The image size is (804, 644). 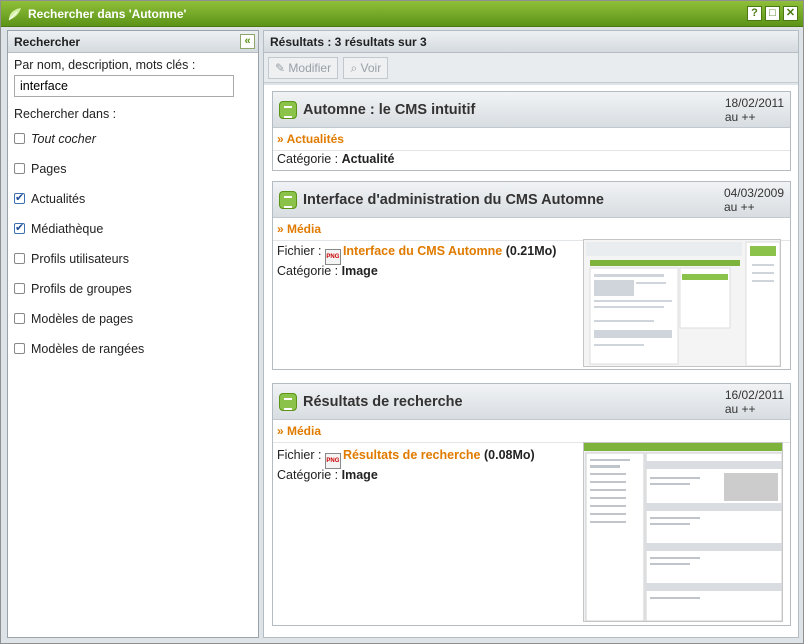 I want to click on search-input, so click(x=124, y=86).